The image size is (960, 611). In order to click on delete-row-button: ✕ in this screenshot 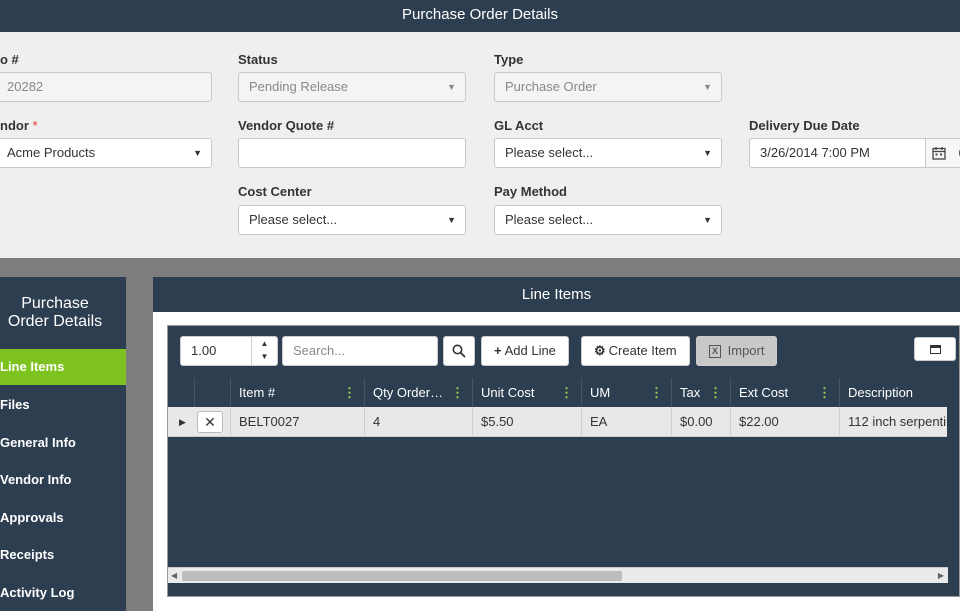, I will do `click(210, 422)`.